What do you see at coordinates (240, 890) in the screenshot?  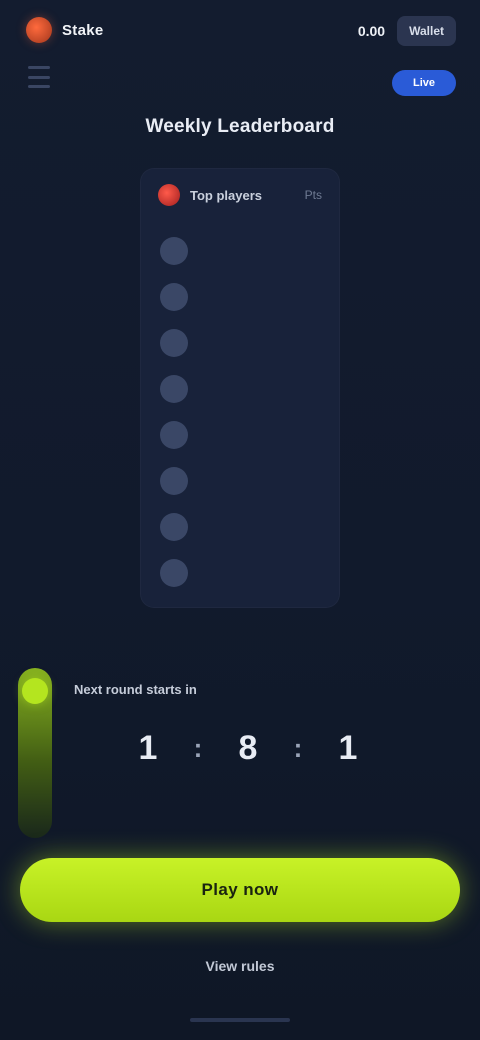 I see `play-now-button: Play now` at bounding box center [240, 890].